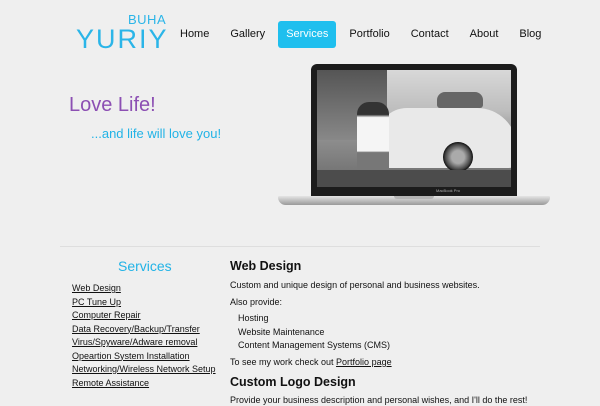  What do you see at coordinates (448, 190) in the screenshot?
I see `laptop-brand-label: MacBook Pro` at bounding box center [448, 190].